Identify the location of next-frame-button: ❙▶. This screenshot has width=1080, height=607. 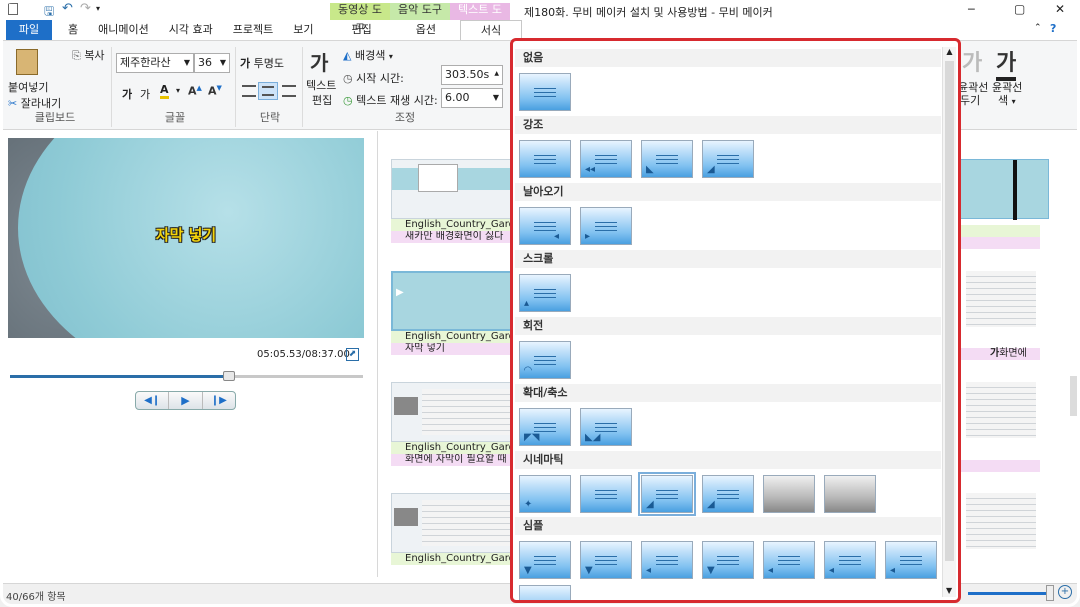
(219, 400).